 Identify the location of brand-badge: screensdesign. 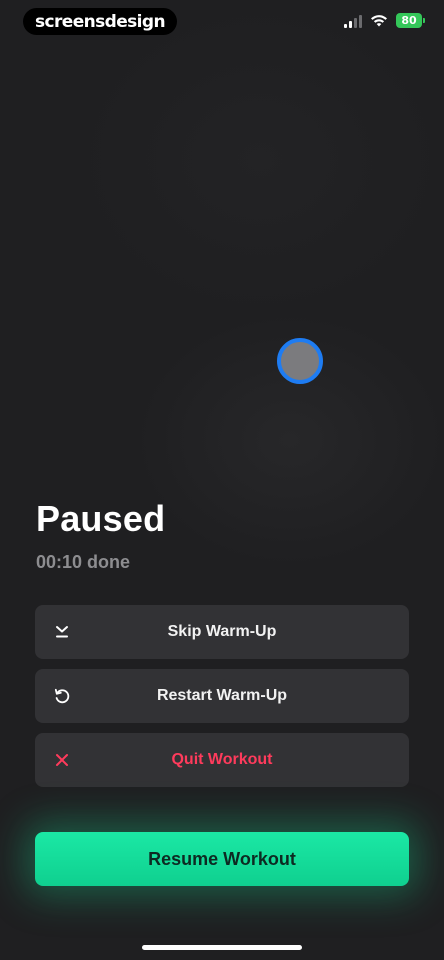
(100, 21).